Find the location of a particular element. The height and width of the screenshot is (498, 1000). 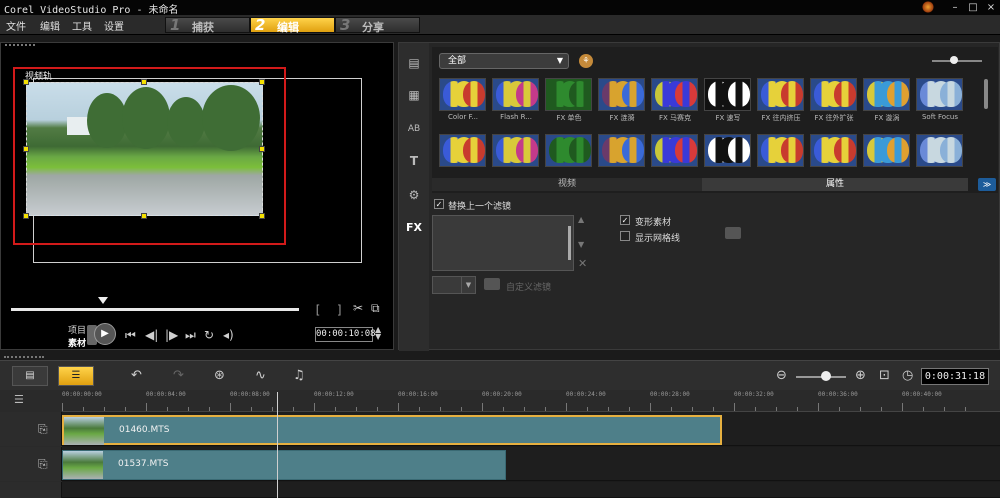

timecode-spinner: ▲ ▼ is located at coordinates (378, 333).